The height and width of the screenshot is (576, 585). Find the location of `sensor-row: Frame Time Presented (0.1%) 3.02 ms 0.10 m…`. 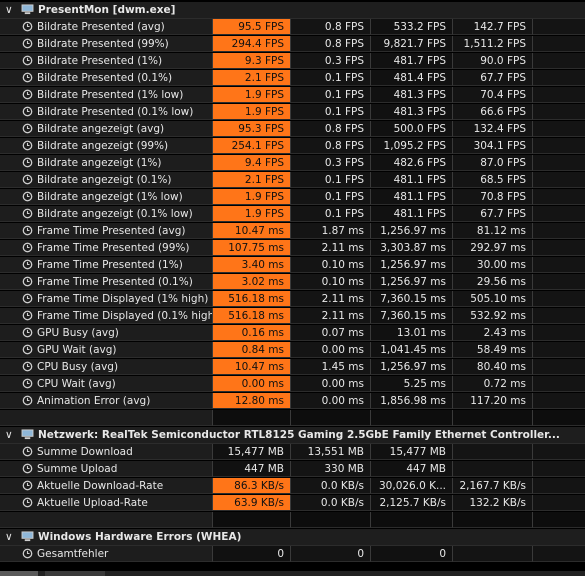

sensor-row: Frame Time Presented (0.1%) 3.02 ms 0.10 m… is located at coordinates (292, 282).